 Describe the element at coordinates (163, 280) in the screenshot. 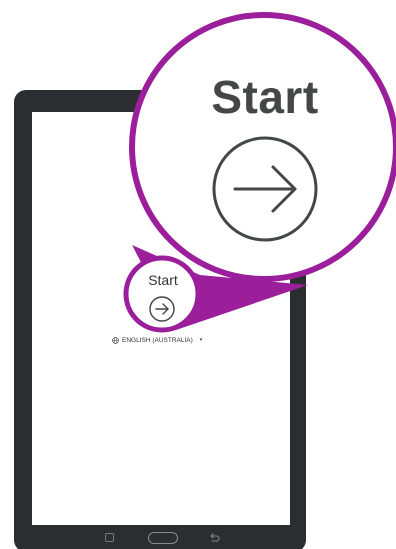

I see `start-label-highlighted: Start` at that location.